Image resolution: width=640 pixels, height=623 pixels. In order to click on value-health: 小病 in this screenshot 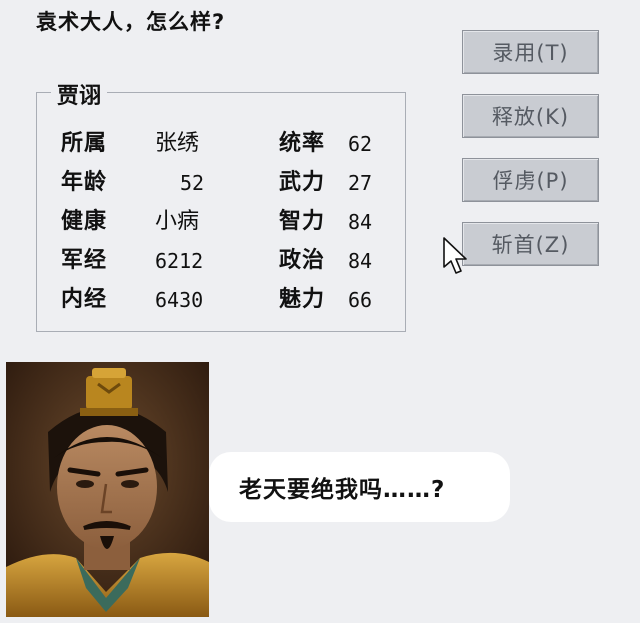, I will do `click(177, 221)`.